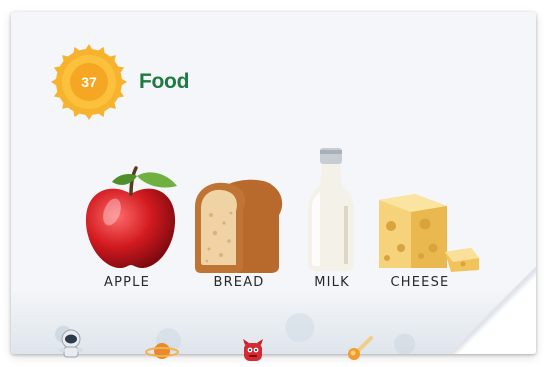  Describe the element at coordinates (131, 218) in the screenshot. I see `apple-image` at that location.